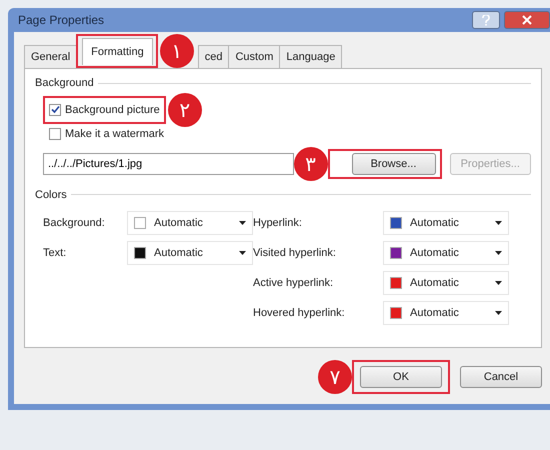 The height and width of the screenshot is (450, 550). Describe the element at coordinates (311, 163) in the screenshot. I see `step-marker: ٣` at that location.